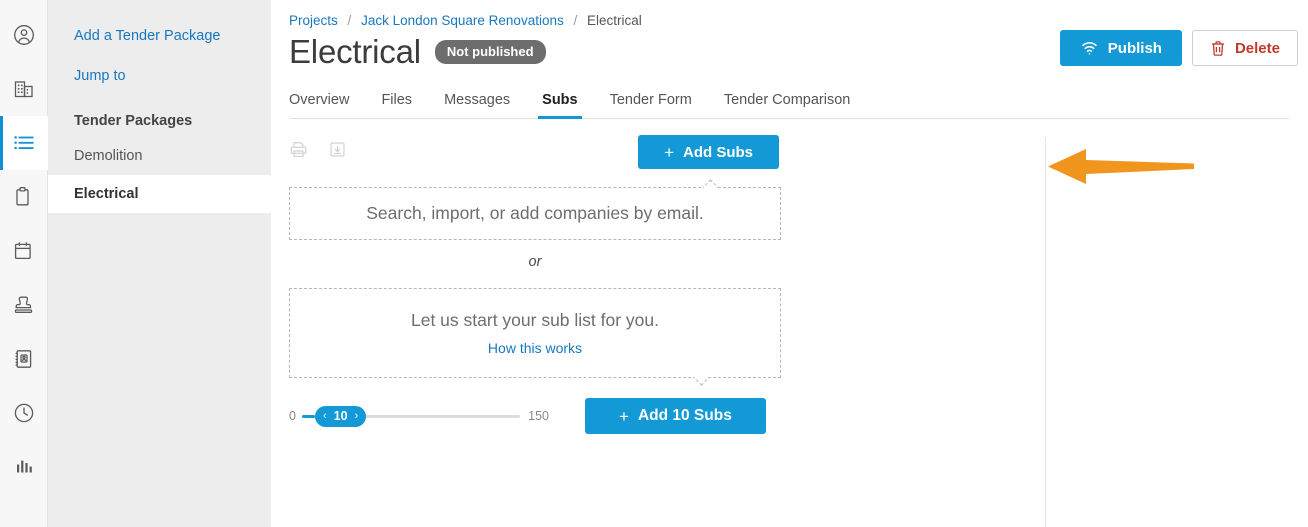 This screenshot has width=1308, height=527. I want to click on chevron-right-icon: ›, so click(357, 416).